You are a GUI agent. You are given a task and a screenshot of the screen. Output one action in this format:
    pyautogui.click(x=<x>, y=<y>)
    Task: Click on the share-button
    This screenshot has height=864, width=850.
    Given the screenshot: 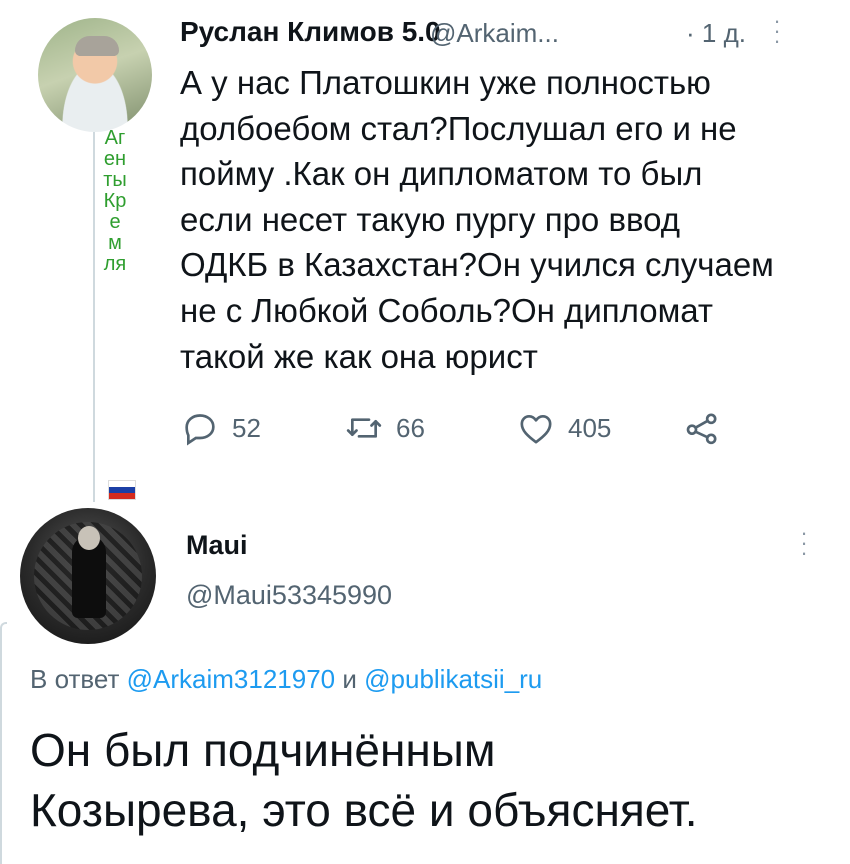 What is the action you would take?
    pyautogui.click(x=702, y=428)
    